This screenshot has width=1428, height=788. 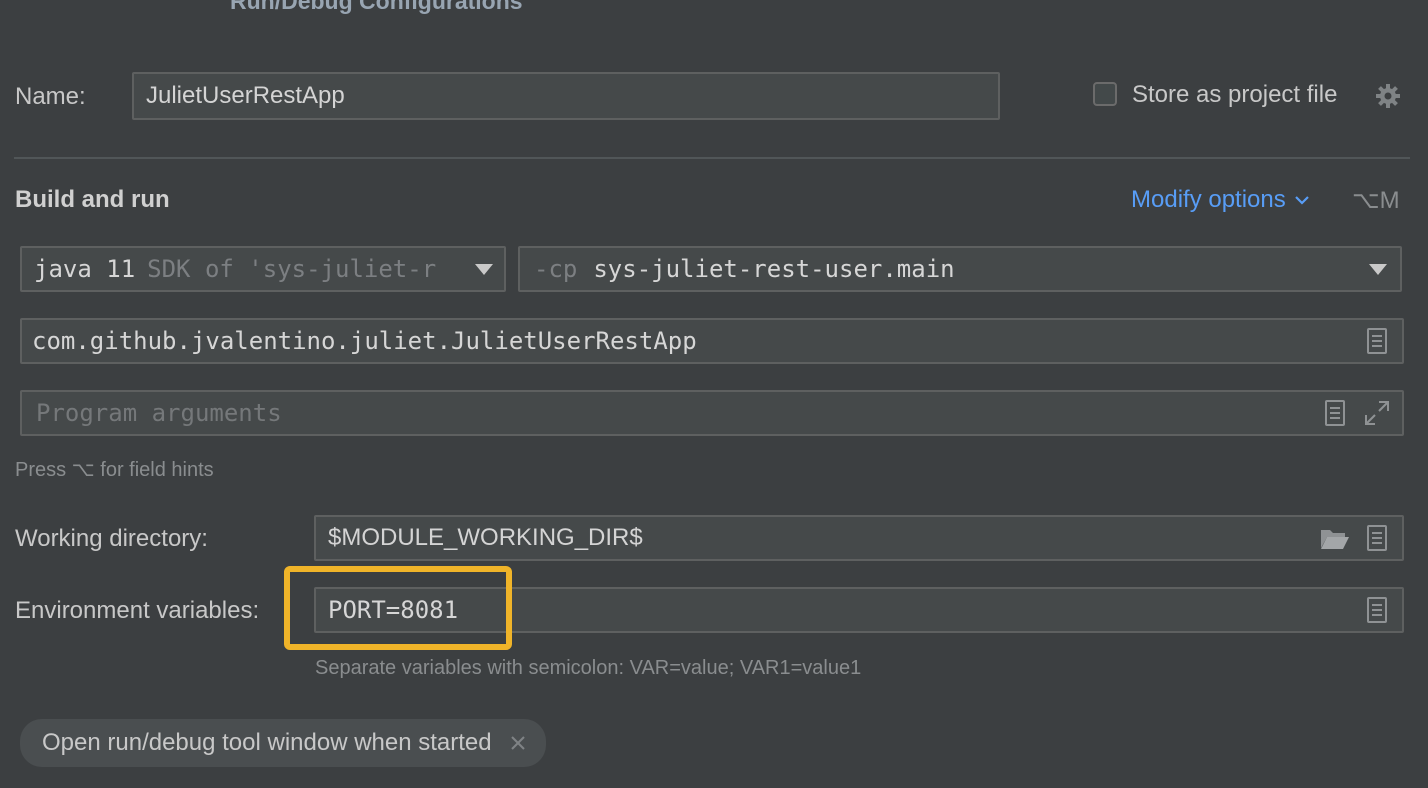 What do you see at coordinates (1376, 200) in the screenshot?
I see `modify-options-shortcut: ⌥M` at bounding box center [1376, 200].